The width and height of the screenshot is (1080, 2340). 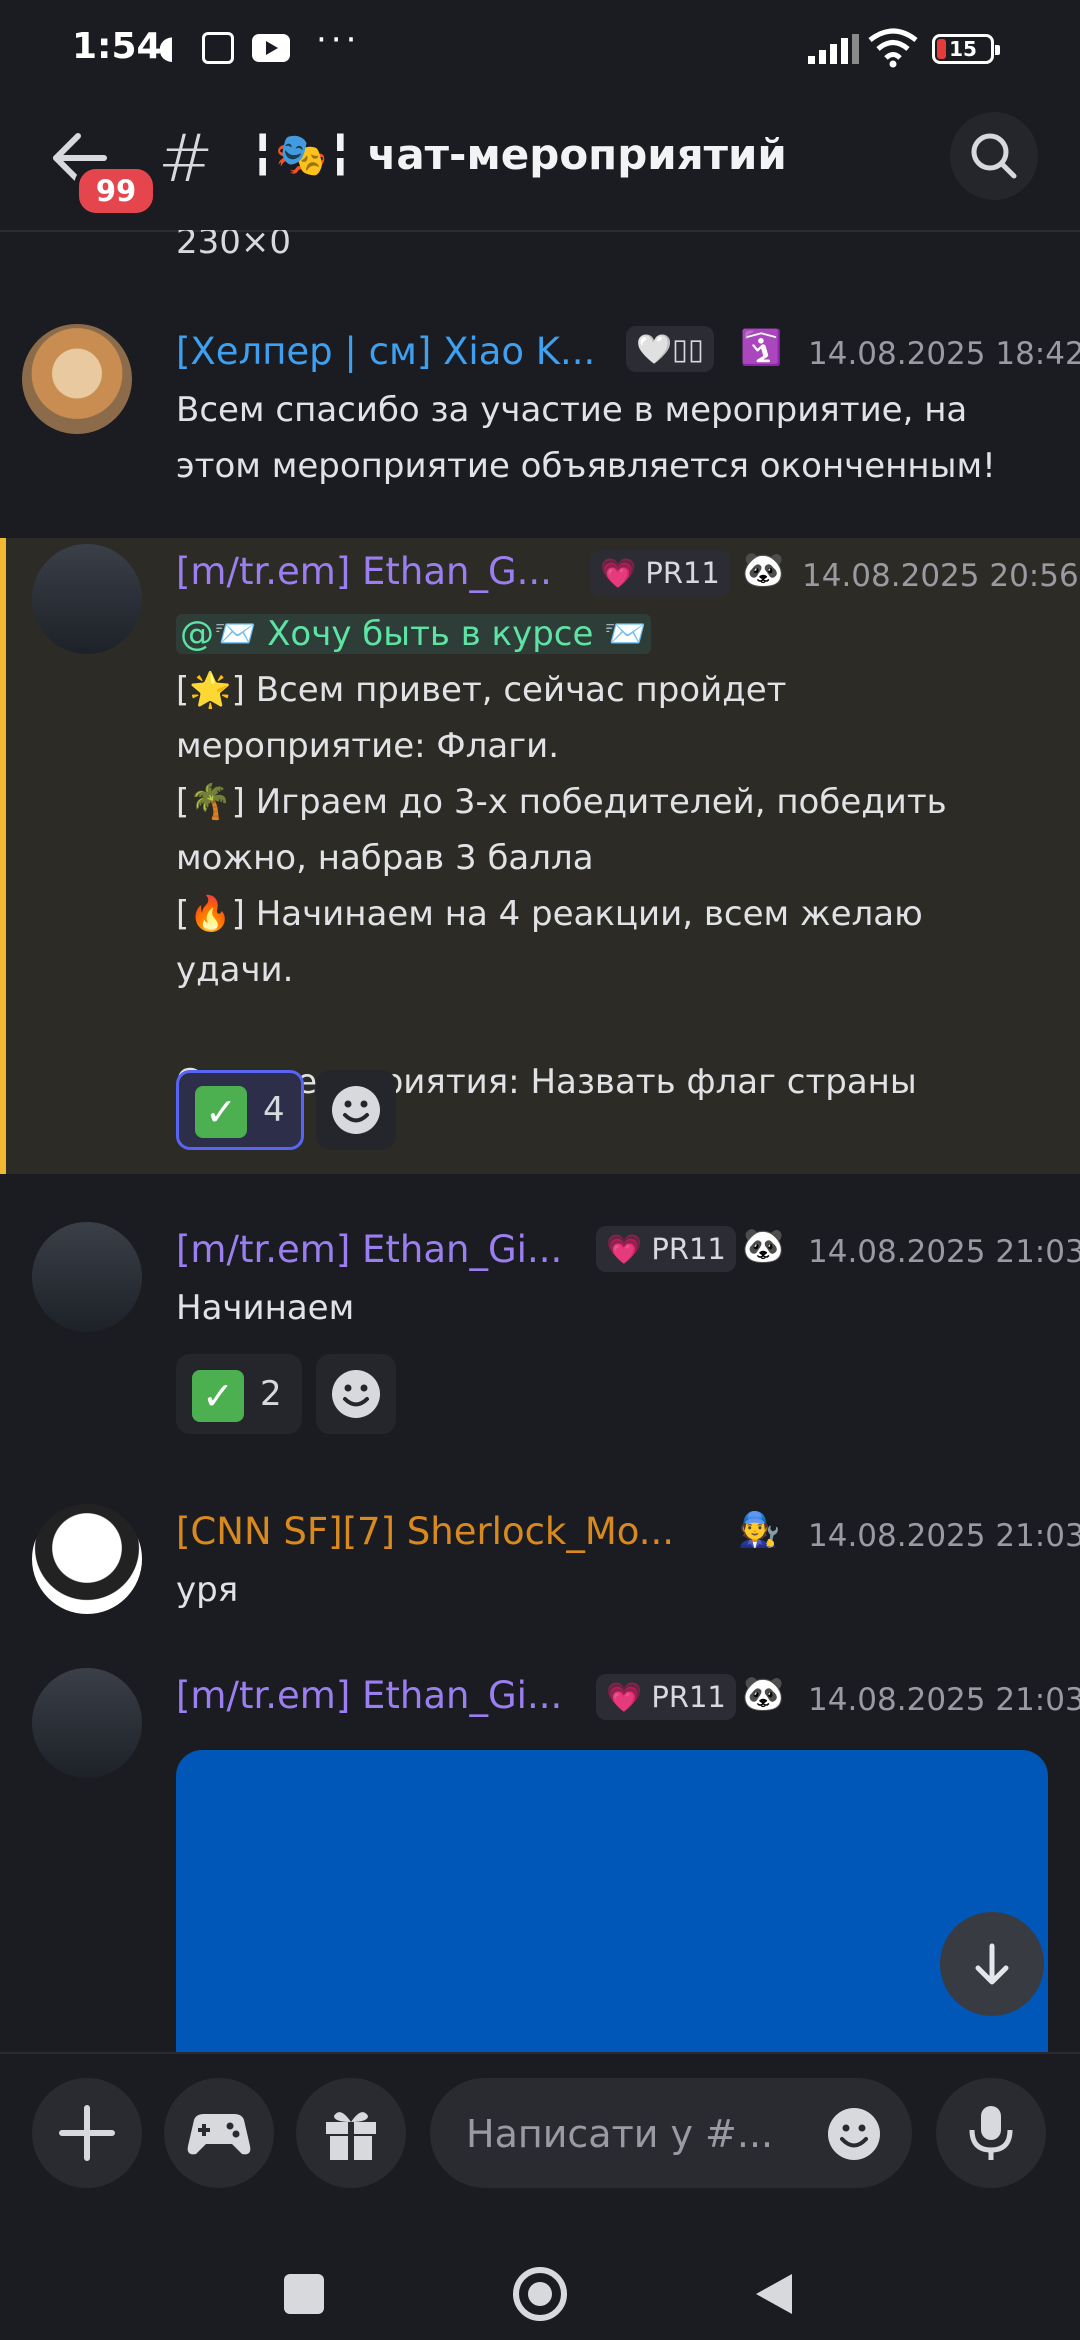 I want to click on search-button, so click(x=994, y=156).